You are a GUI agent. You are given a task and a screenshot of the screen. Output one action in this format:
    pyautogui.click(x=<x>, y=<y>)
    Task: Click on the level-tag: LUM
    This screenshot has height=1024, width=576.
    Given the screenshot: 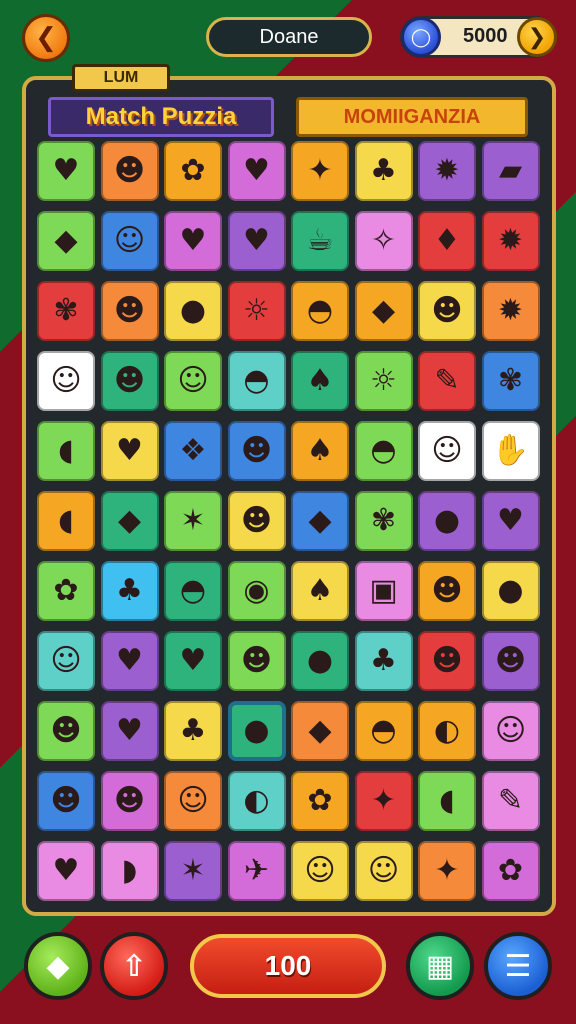 What is the action you would take?
    pyautogui.click(x=121, y=78)
    